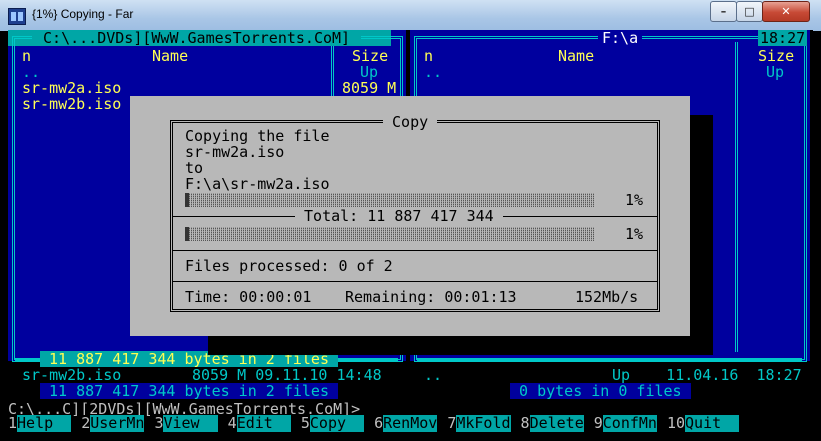  What do you see at coordinates (776, 56) in the screenshot?
I see `right-col-size-header: Size` at bounding box center [776, 56].